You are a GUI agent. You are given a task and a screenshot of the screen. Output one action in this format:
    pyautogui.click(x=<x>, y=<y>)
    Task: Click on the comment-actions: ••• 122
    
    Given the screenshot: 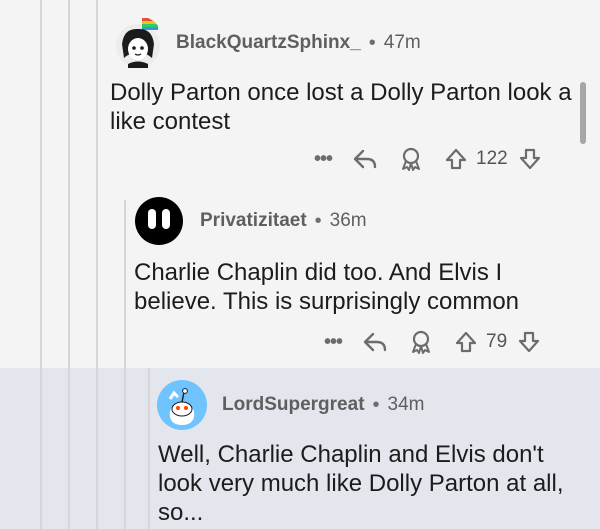 What is the action you would take?
    pyautogui.click(x=428, y=159)
    